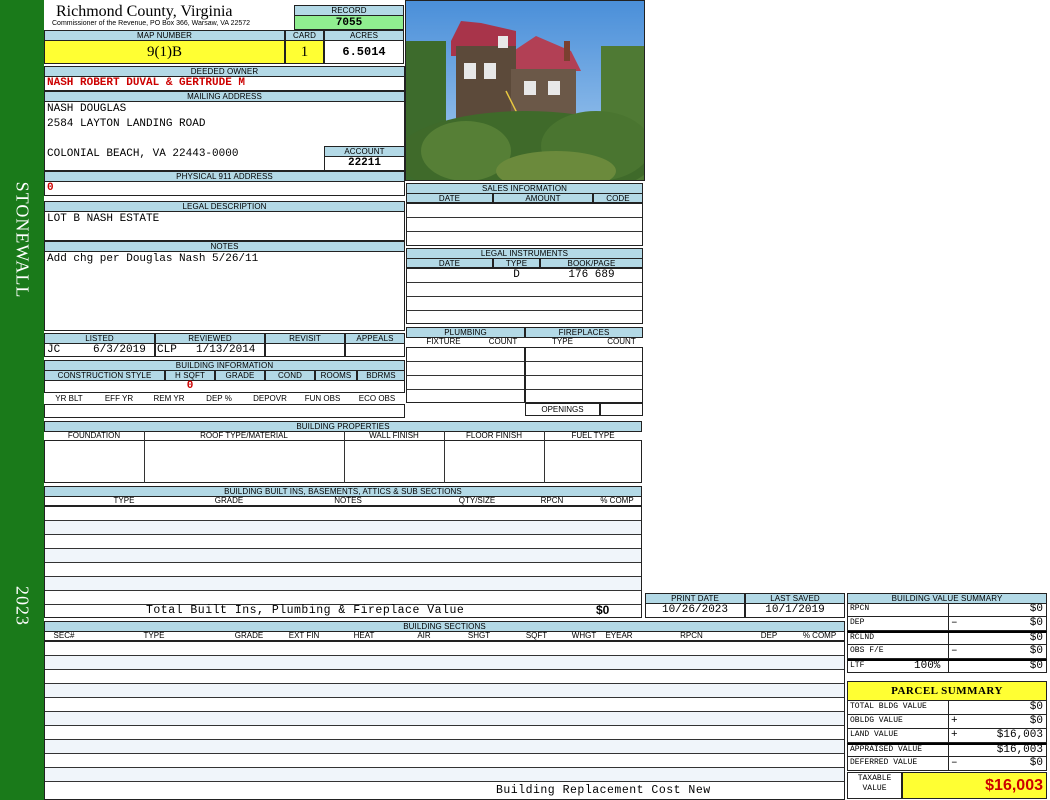 The height and width of the screenshot is (800, 1050). Describe the element at coordinates (516, 275) in the screenshot. I see `instrument-type: D` at that location.